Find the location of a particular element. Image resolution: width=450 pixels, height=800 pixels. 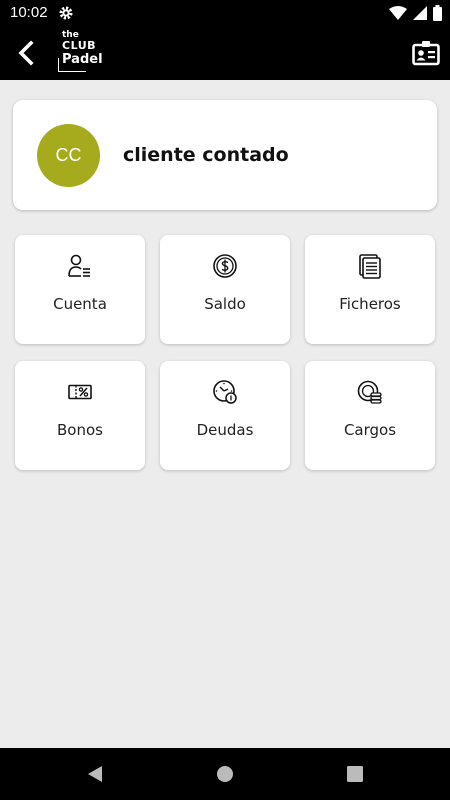

profile-card: CC cliente contado is located at coordinates (225, 155).